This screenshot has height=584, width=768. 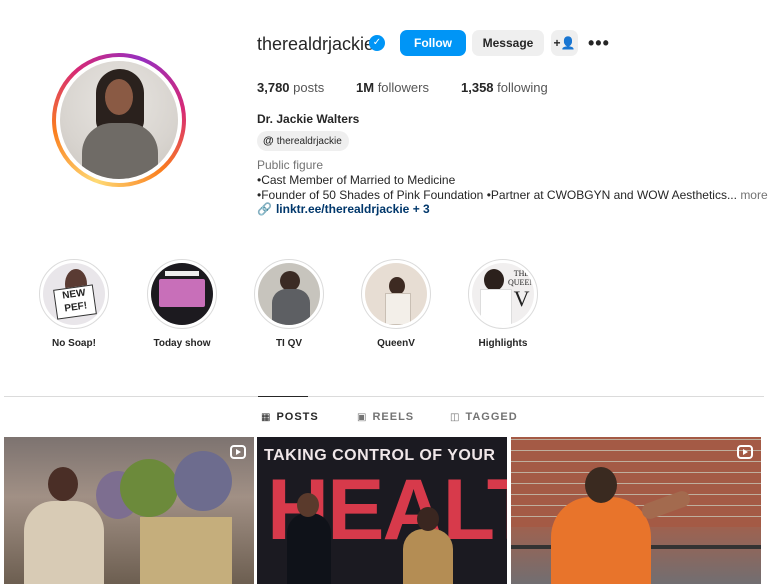 I want to click on reels-icon: ▣, so click(x=362, y=417).